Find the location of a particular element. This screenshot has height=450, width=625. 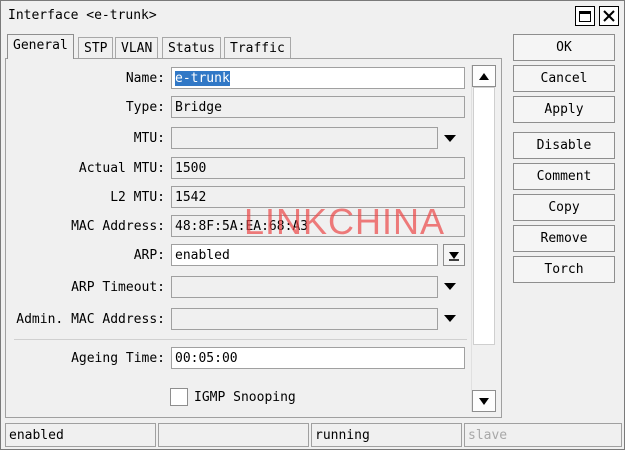

tab-stp: STP is located at coordinates (96, 48).